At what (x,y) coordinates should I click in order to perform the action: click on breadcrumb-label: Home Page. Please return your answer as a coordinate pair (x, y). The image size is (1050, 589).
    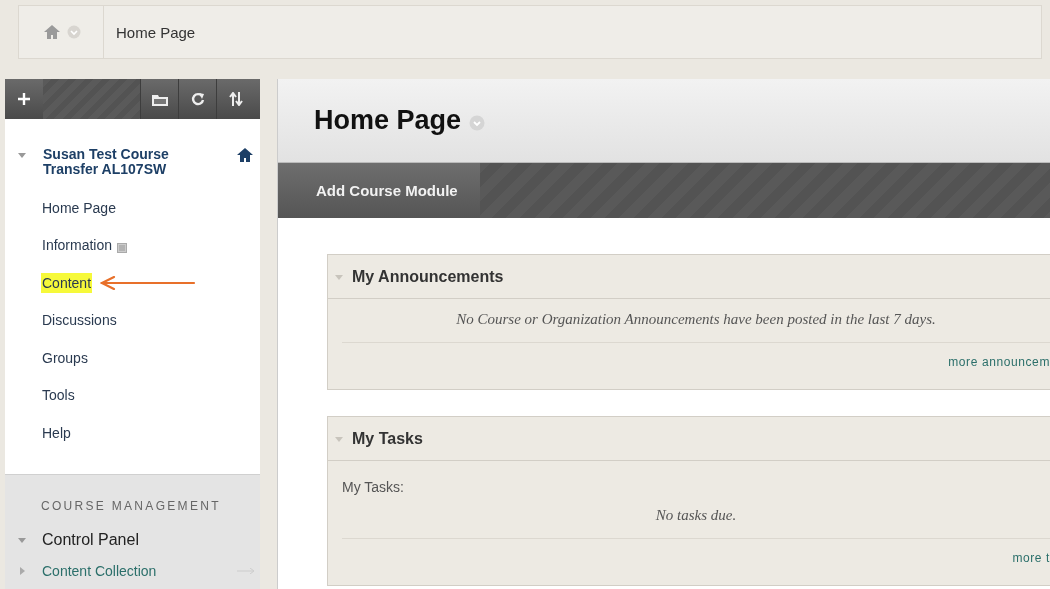
    Looking at the image, I should click on (156, 32).